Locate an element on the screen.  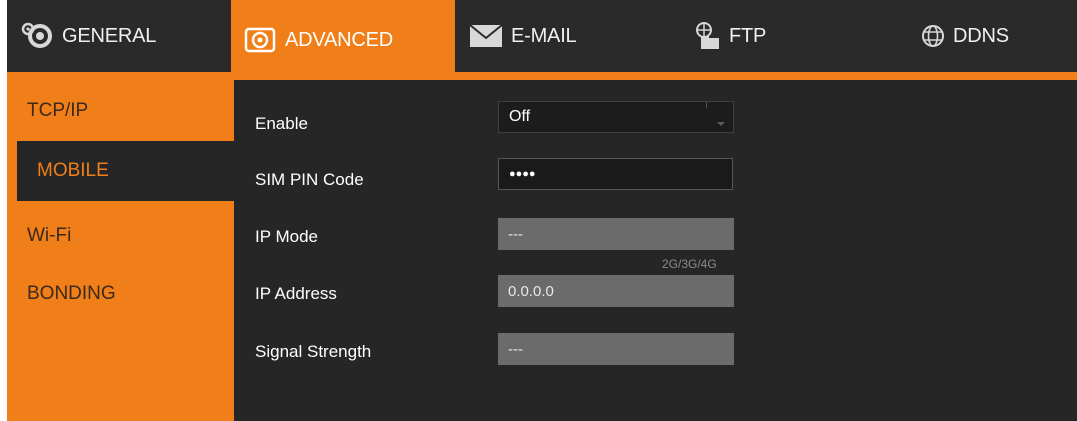
select-divider is located at coordinates (706, 105).